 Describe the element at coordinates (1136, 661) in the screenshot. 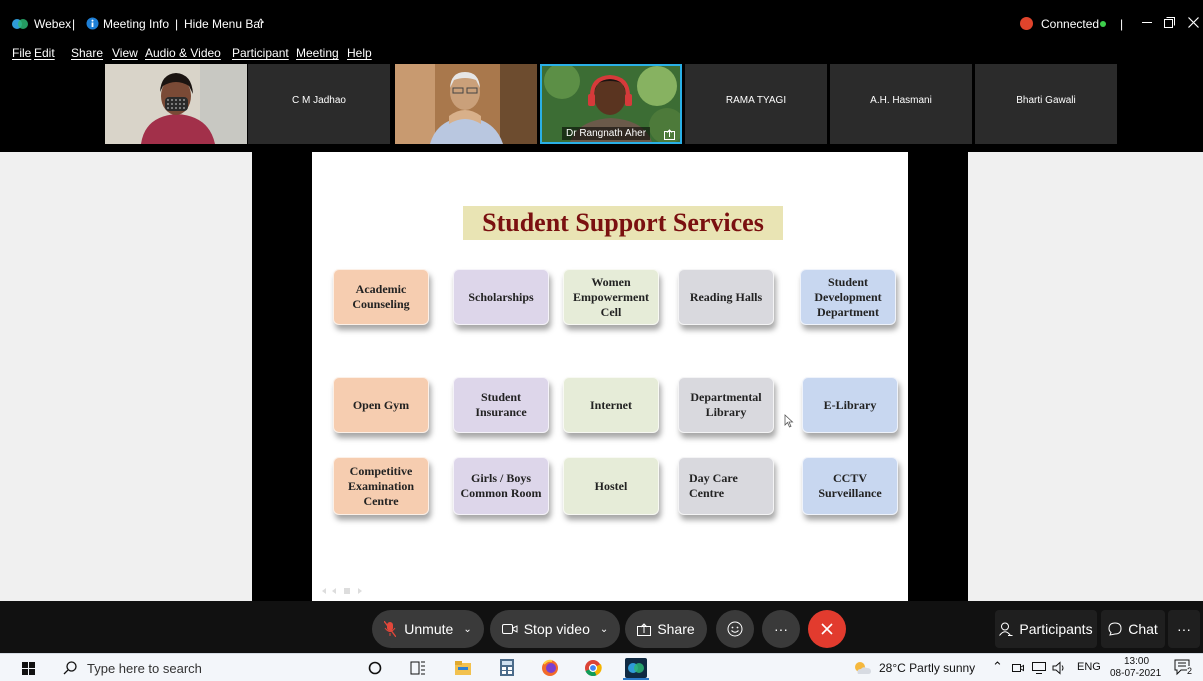

I see `clock-time: 13:00` at that location.